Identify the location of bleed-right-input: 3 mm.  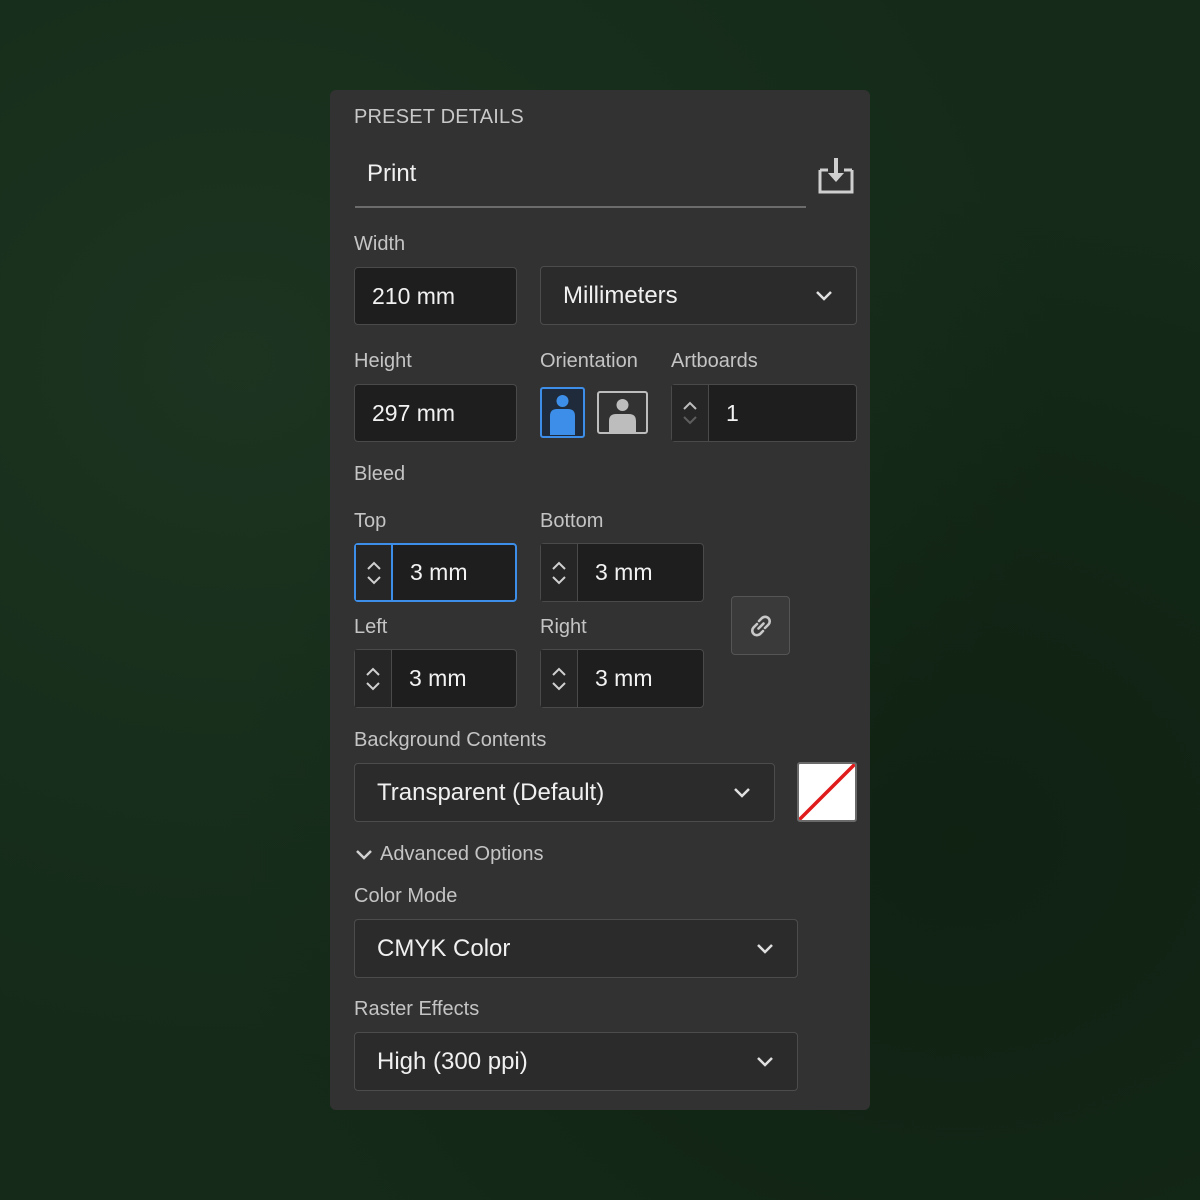
(622, 678).